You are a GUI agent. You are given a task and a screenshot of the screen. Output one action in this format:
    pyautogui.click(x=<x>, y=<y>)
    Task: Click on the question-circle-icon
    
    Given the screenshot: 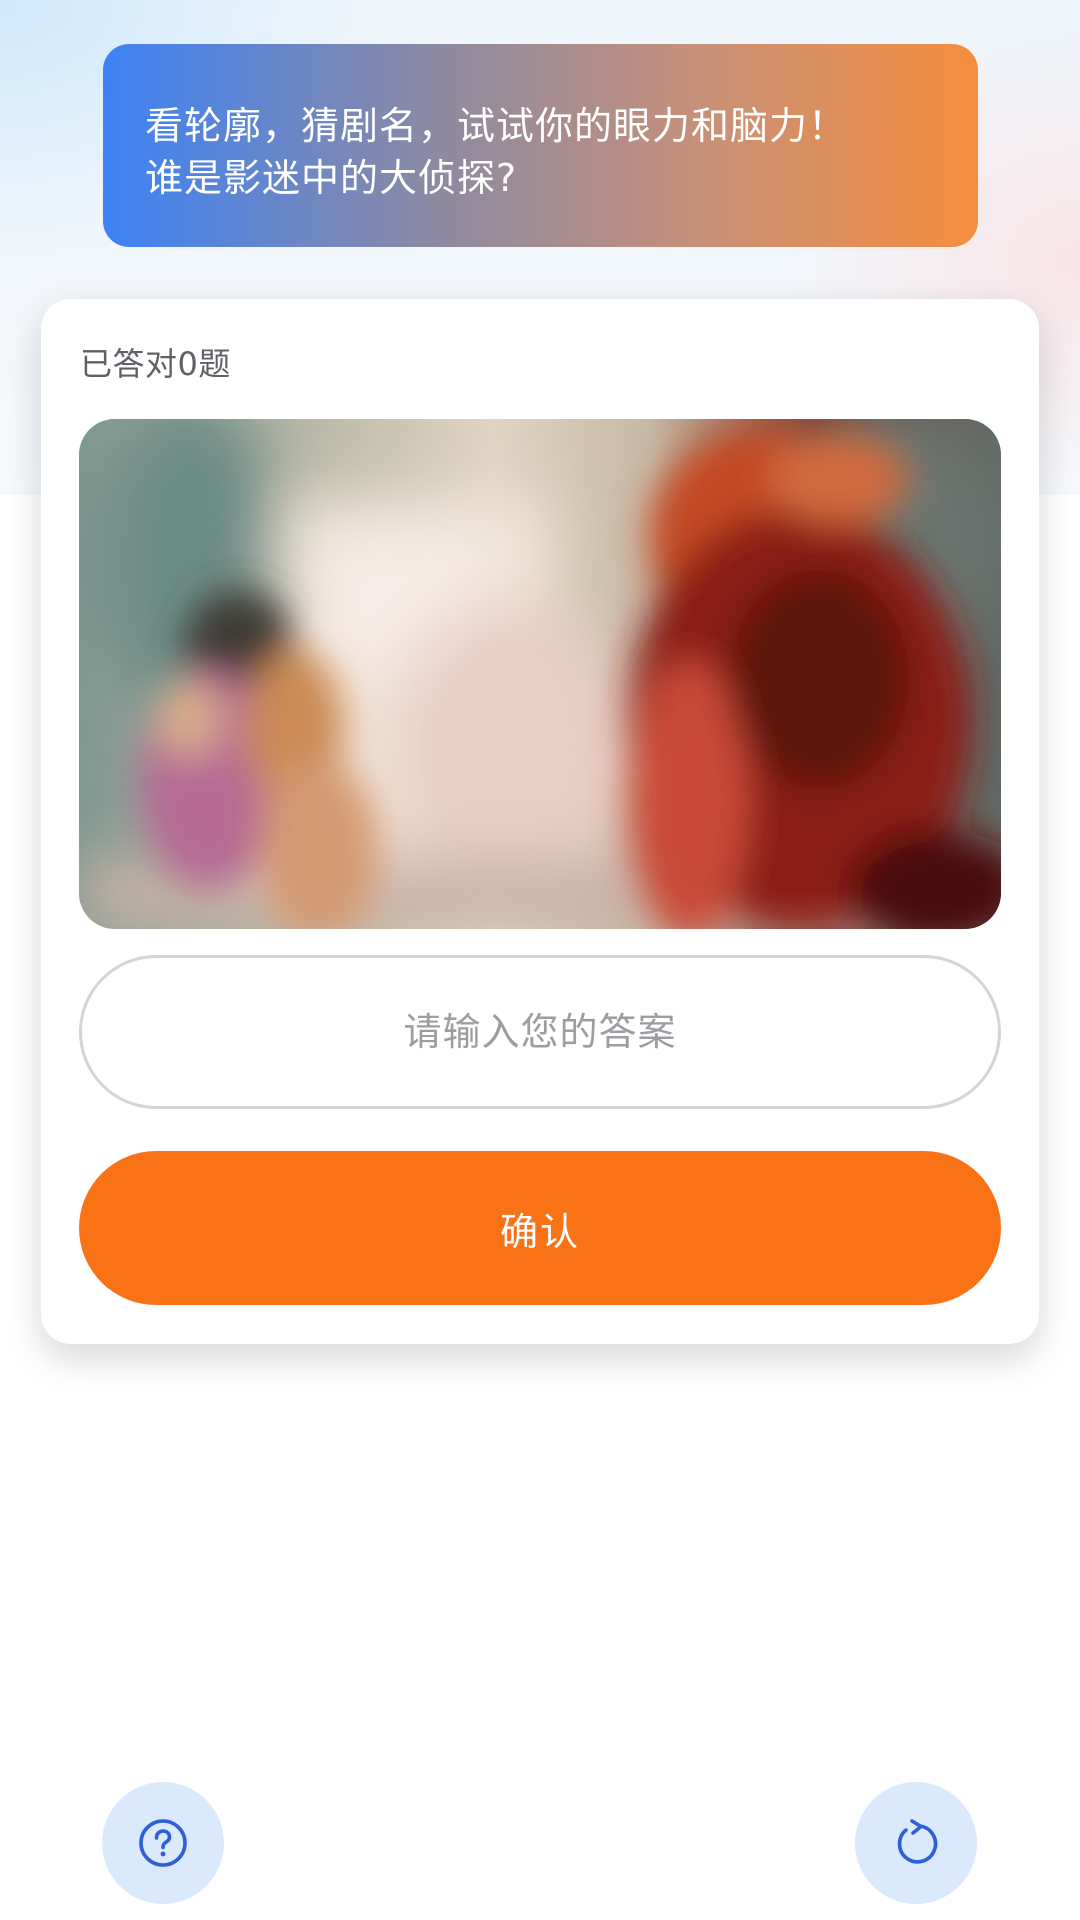 What is the action you would take?
    pyautogui.click(x=163, y=1843)
    